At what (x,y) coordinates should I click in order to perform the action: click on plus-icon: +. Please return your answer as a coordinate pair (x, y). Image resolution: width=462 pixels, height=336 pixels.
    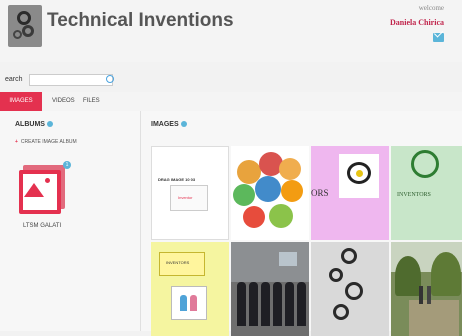
    Looking at the image, I should click on (16, 142).